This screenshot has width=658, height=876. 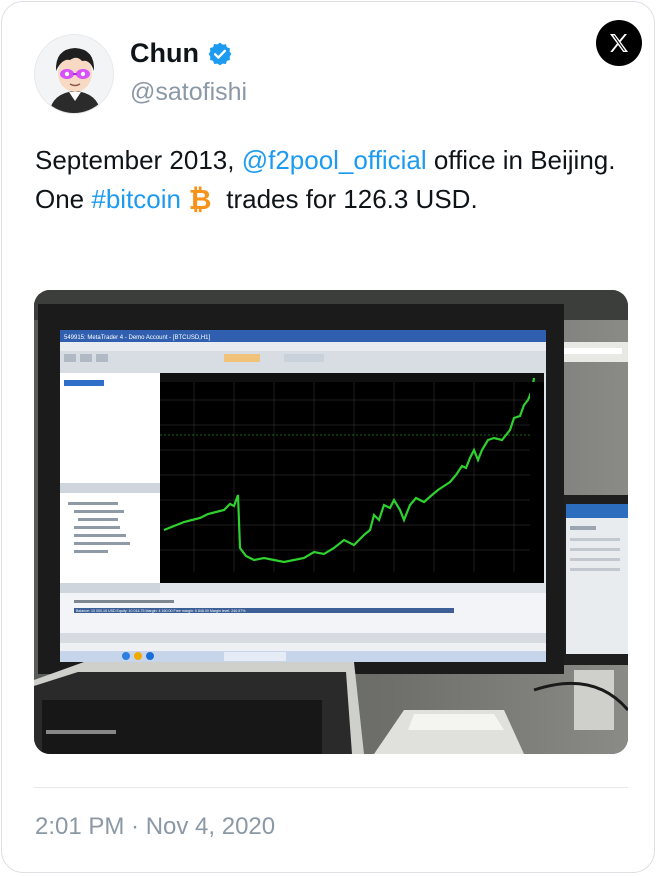 I want to click on mention-link: @f2pool_official, so click(x=334, y=160).